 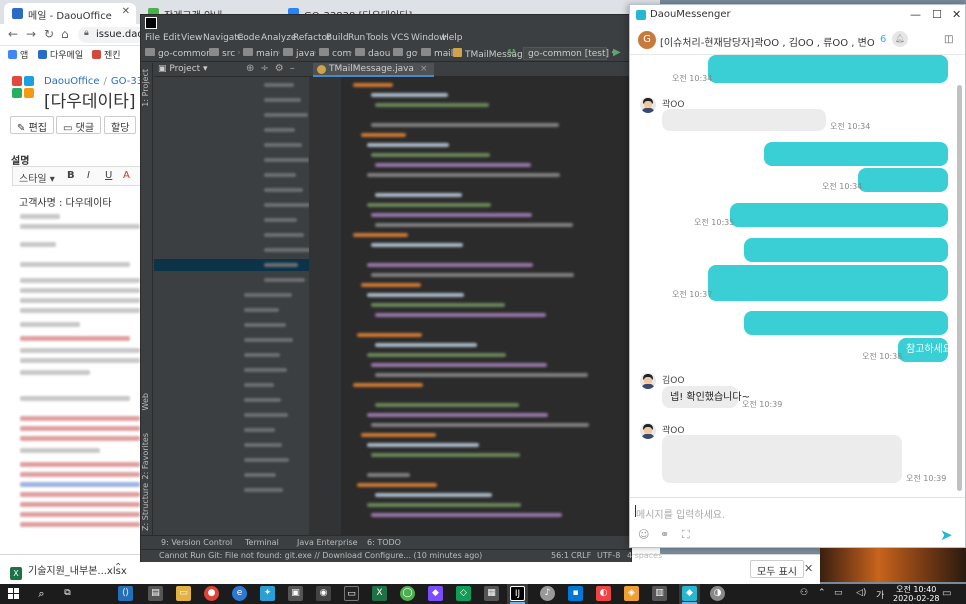 What do you see at coordinates (644, 555) in the screenshot?
I see `indent-setting: 4 spaces` at bounding box center [644, 555].